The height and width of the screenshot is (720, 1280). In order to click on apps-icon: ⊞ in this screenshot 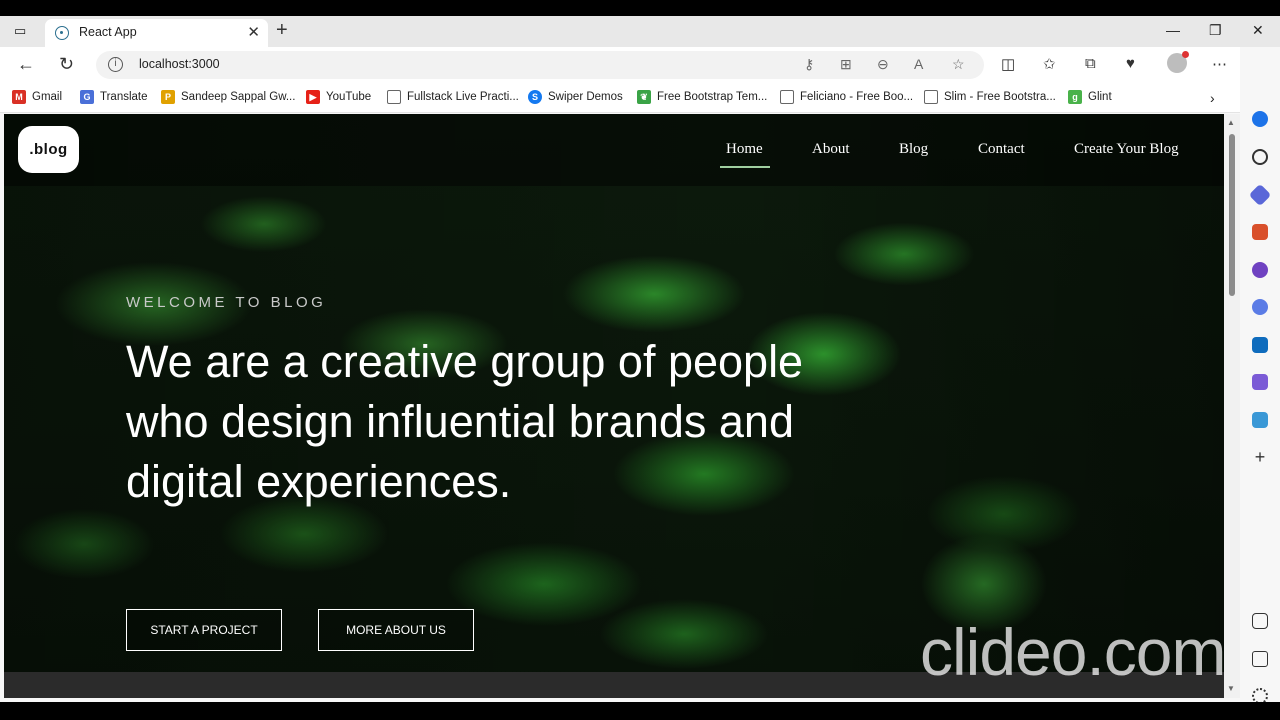, I will do `click(846, 64)`.